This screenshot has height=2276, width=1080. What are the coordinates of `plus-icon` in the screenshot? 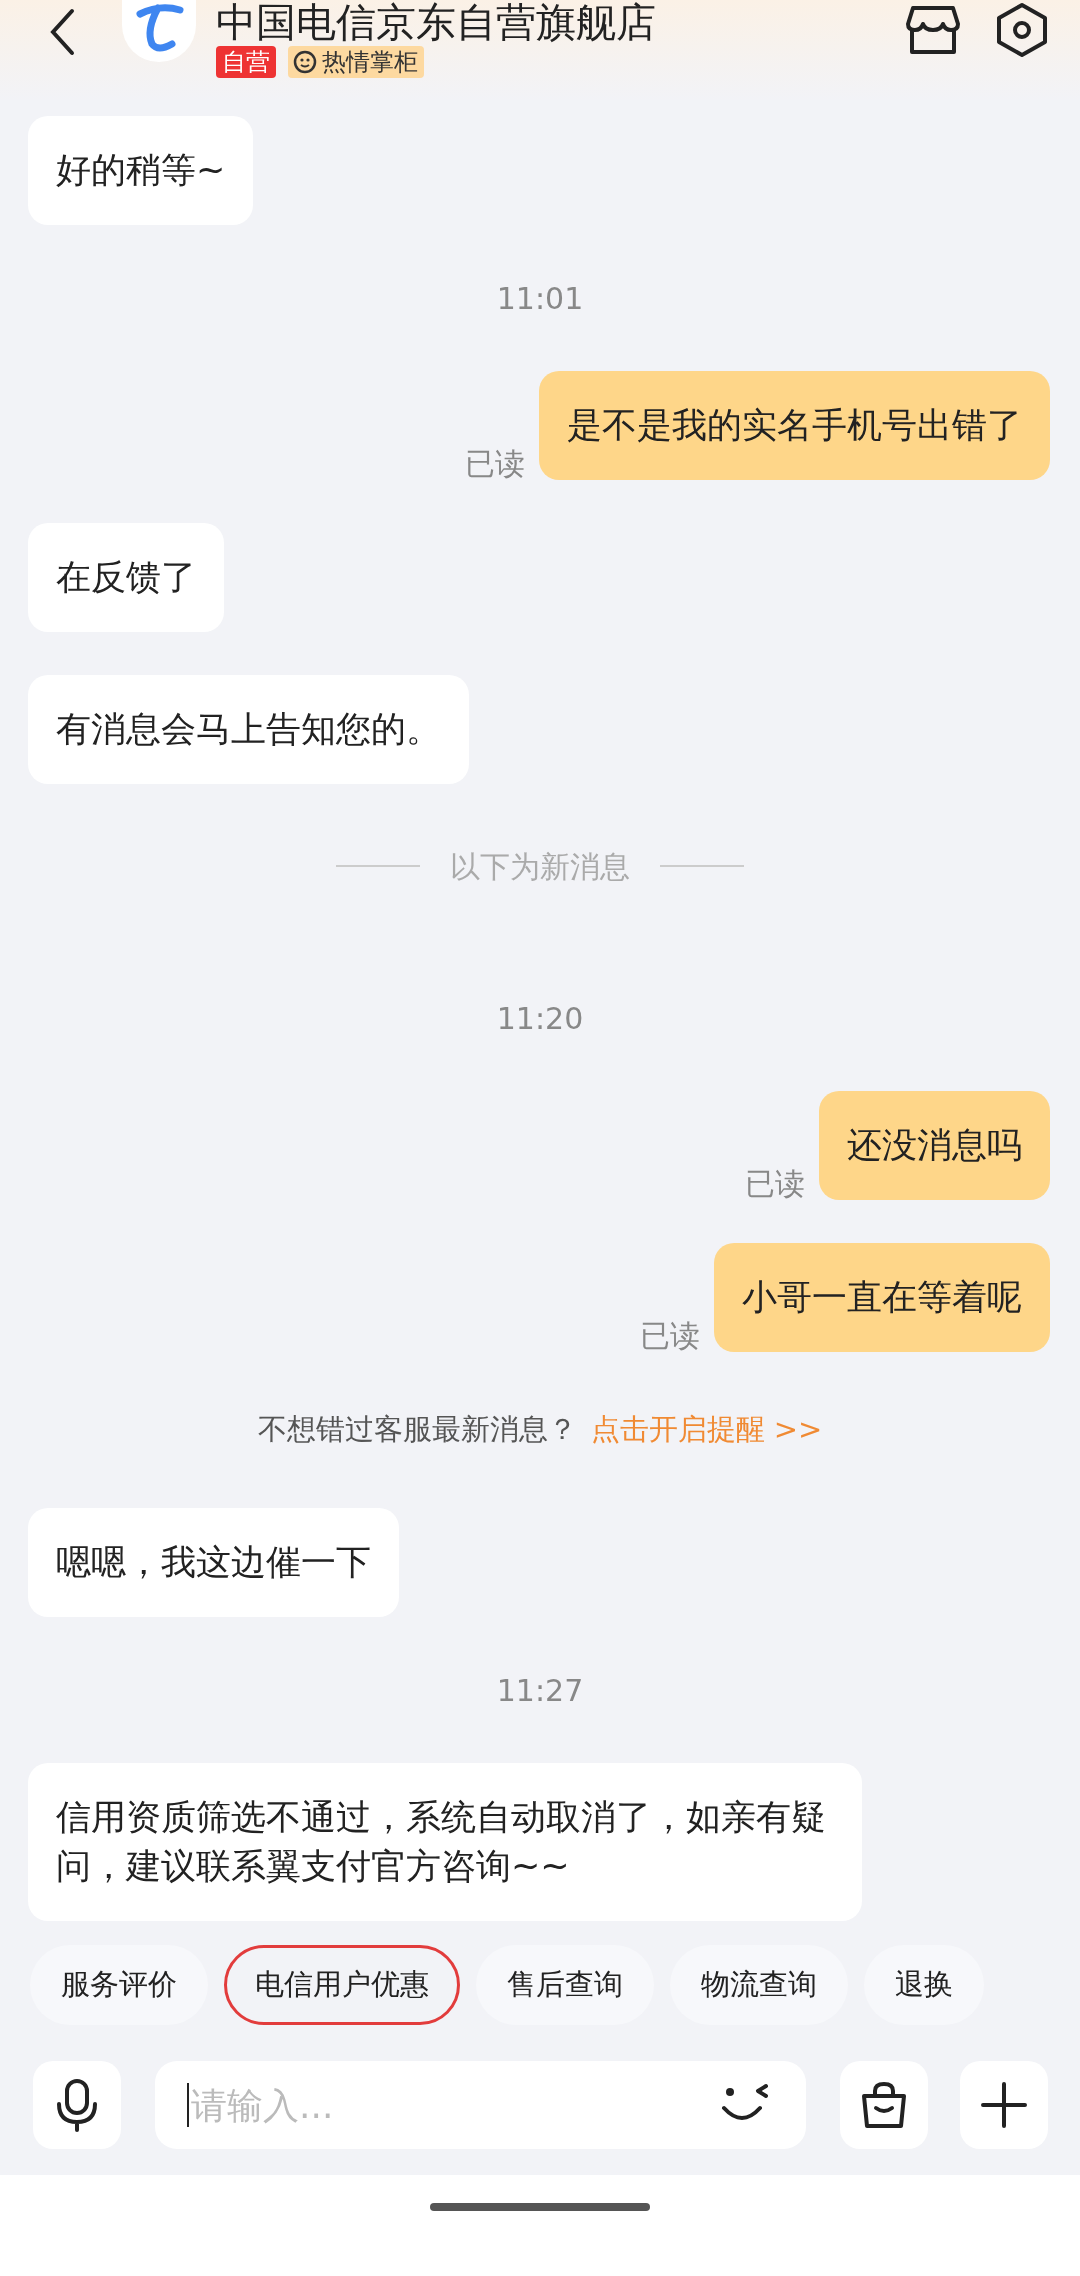 It's located at (1004, 2105).